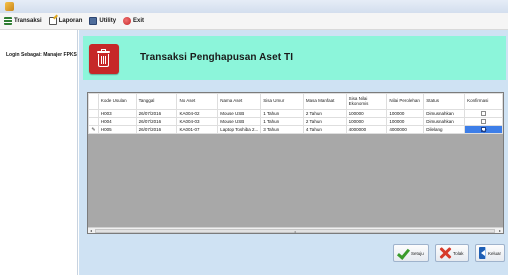 This screenshot has width=508, height=275. I want to click on cell-no-aset: KA001-07, so click(197, 129).